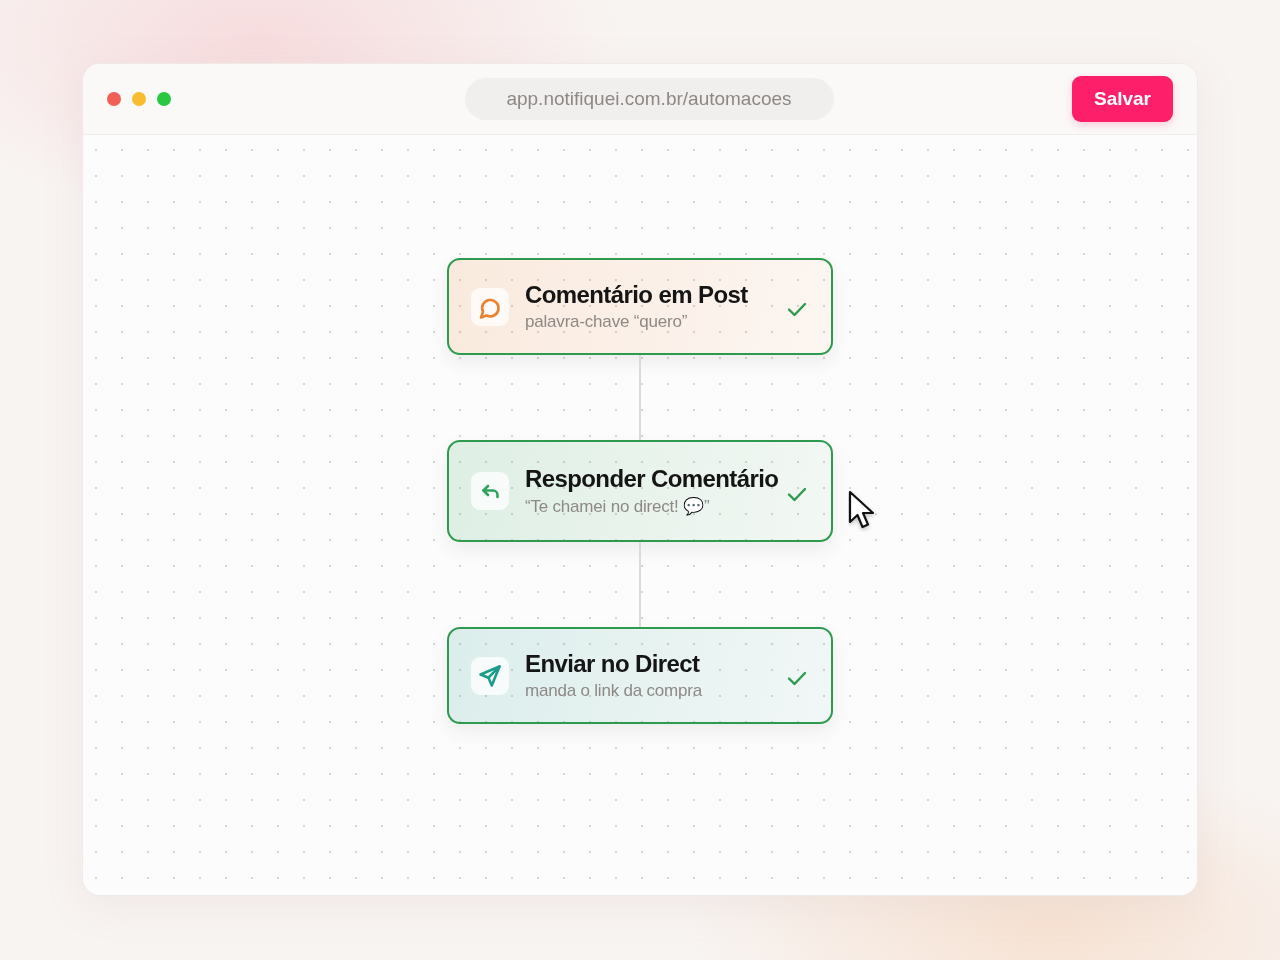 The width and height of the screenshot is (1280, 960). What do you see at coordinates (164, 99) in the screenshot?
I see `maximize-window-icon` at bounding box center [164, 99].